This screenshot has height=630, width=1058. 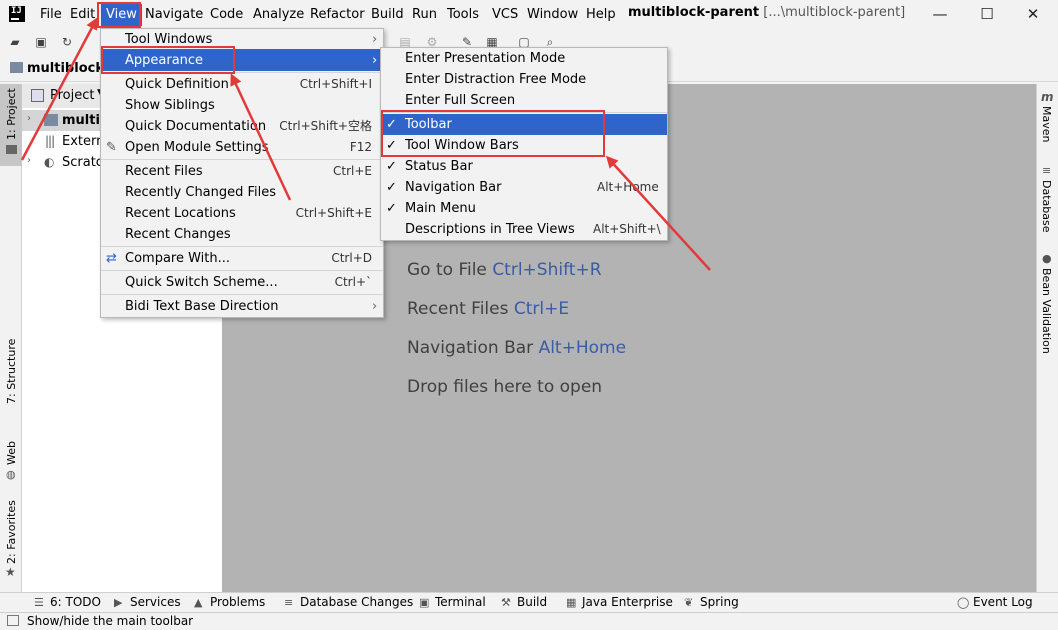 What do you see at coordinates (261, 137) in the screenshot?
I see `arrow-to-appearance` at bounding box center [261, 137].